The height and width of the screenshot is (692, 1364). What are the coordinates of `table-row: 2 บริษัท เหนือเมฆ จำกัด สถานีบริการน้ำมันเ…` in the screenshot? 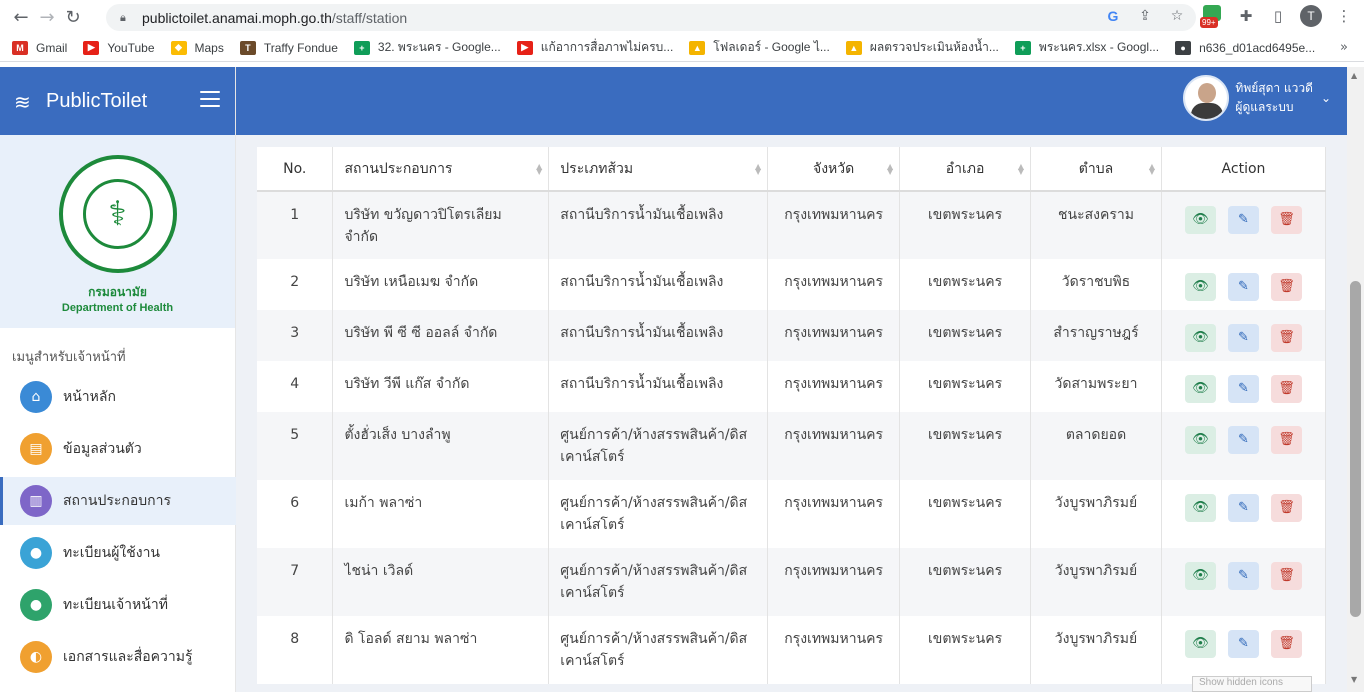 It's located at (792, 284).